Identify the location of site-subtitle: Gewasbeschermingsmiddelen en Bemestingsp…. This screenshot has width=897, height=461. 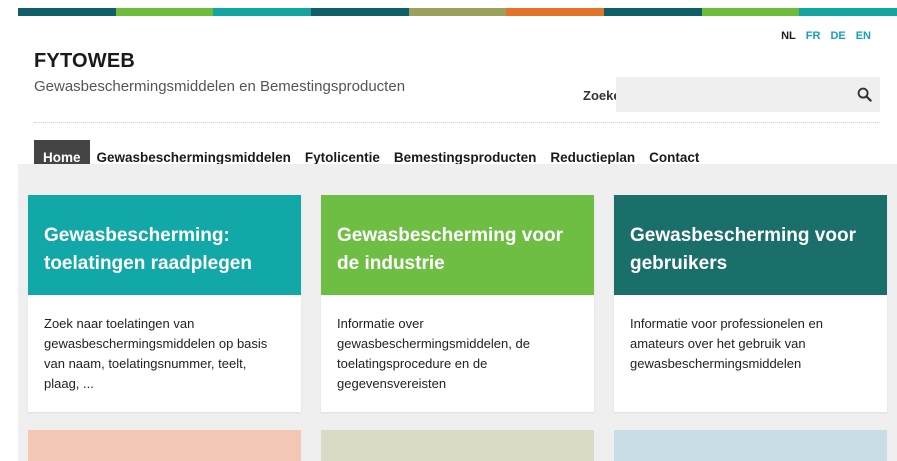
(220, 86).